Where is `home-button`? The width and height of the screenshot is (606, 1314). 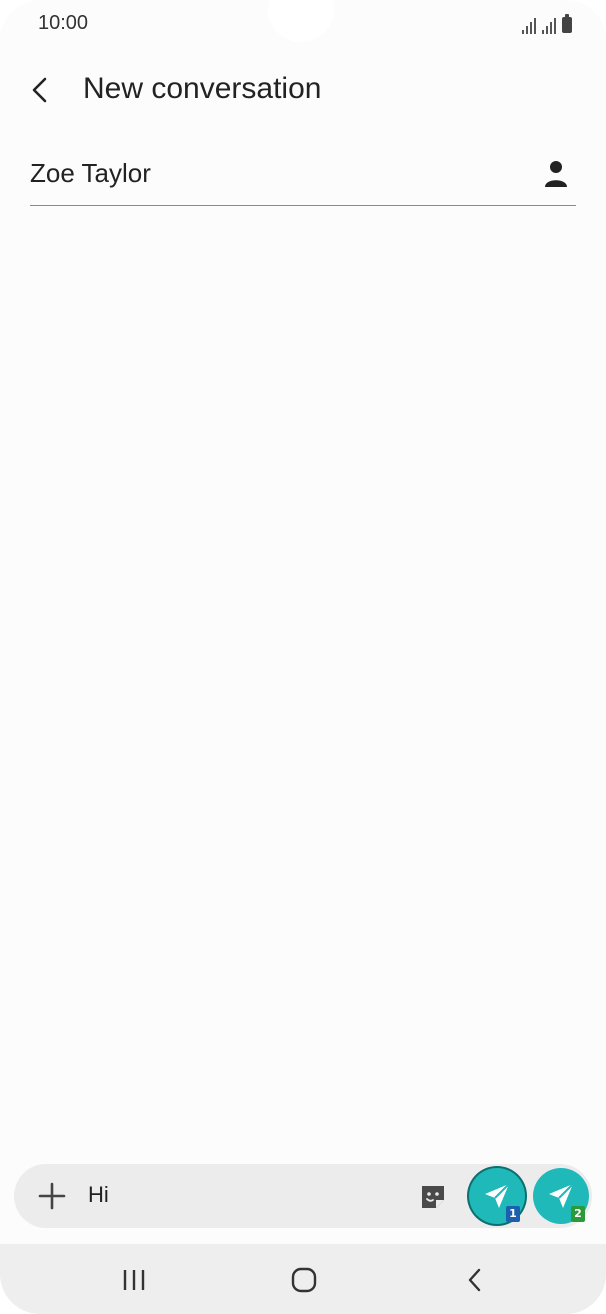 home-button is located at coordinates (304, 1280).